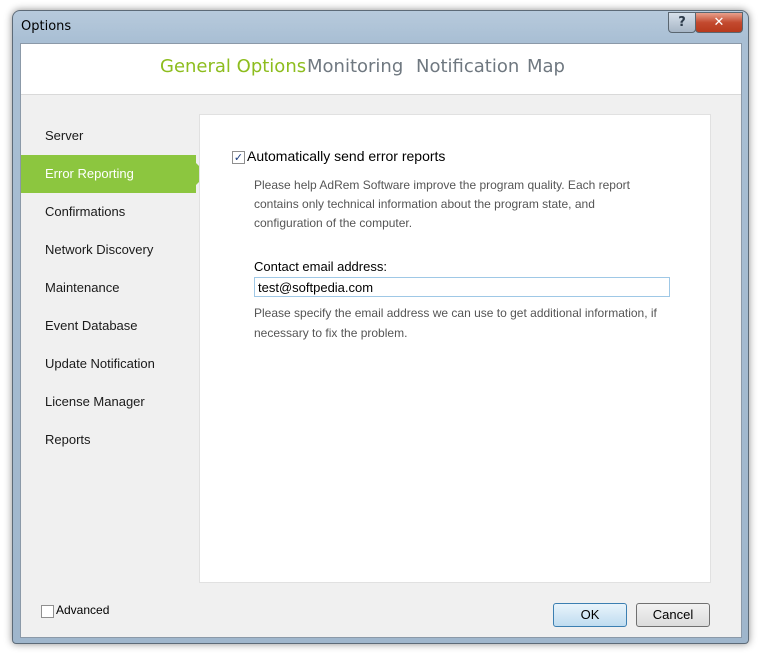 The width and height of the screenshot is (768, 661). What do you see at coordinates (238, 157) in the screenshot?
I see `auto-send-checkbox: ✓` at bounding box center [238, 157].